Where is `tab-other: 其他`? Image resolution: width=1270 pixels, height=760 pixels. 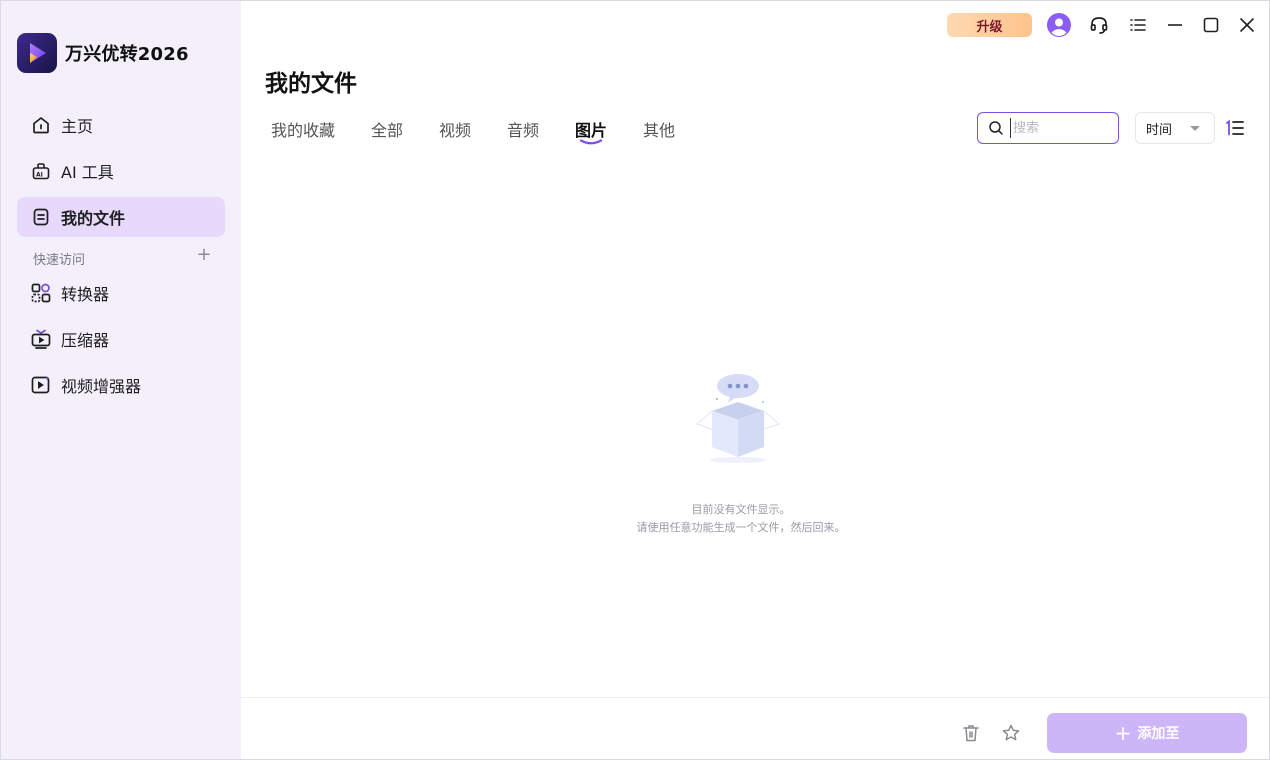 tab-other: 其他 is located at coordinates (659, 129).